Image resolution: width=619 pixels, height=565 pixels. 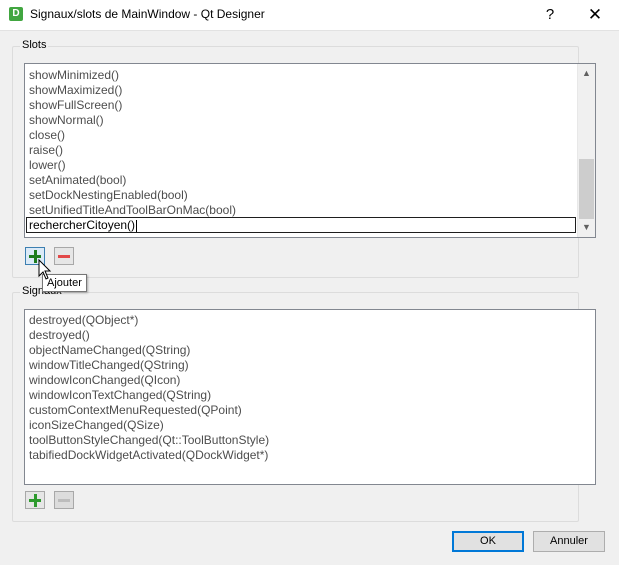 What do you see at coordinates (300, 195) in the screenshot?
I see `slot-list-item: setDockNestingEnabled(bool)` at bounding box center [300, 195].